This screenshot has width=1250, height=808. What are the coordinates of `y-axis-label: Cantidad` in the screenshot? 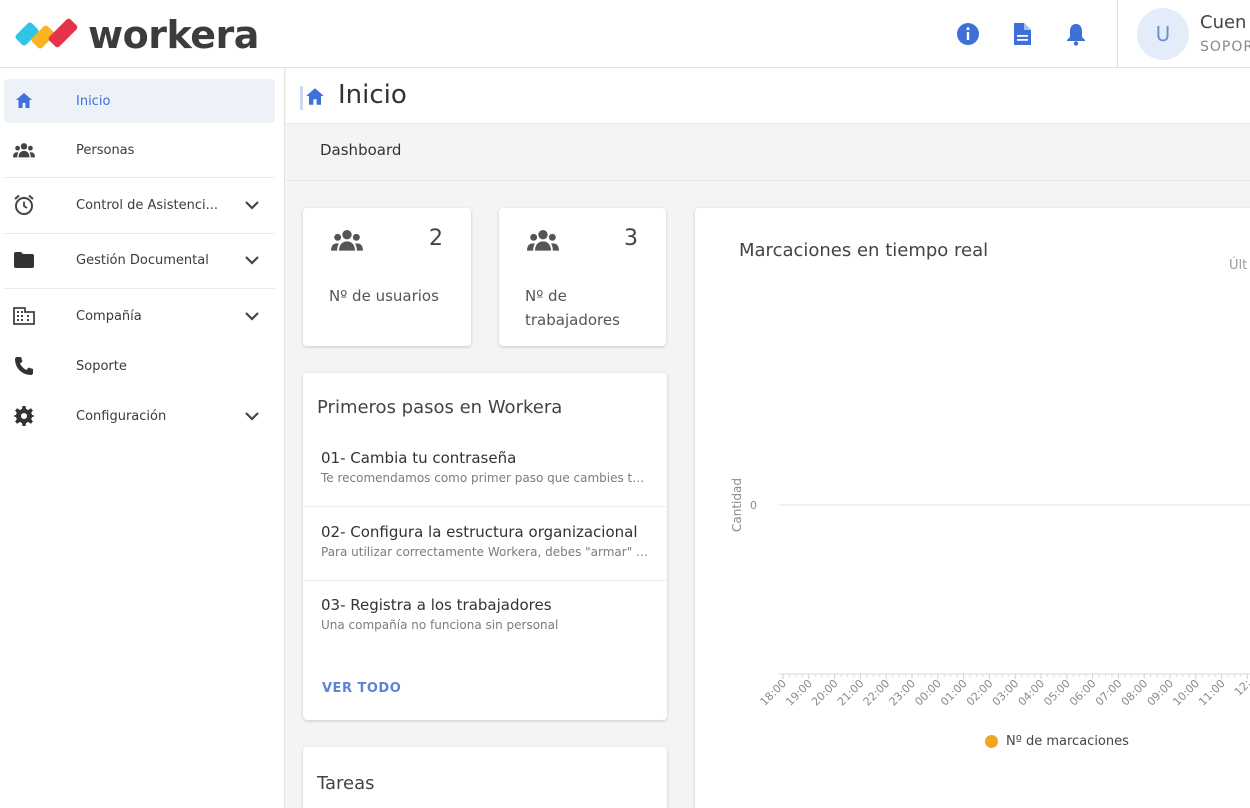 It's located at (737, 505).